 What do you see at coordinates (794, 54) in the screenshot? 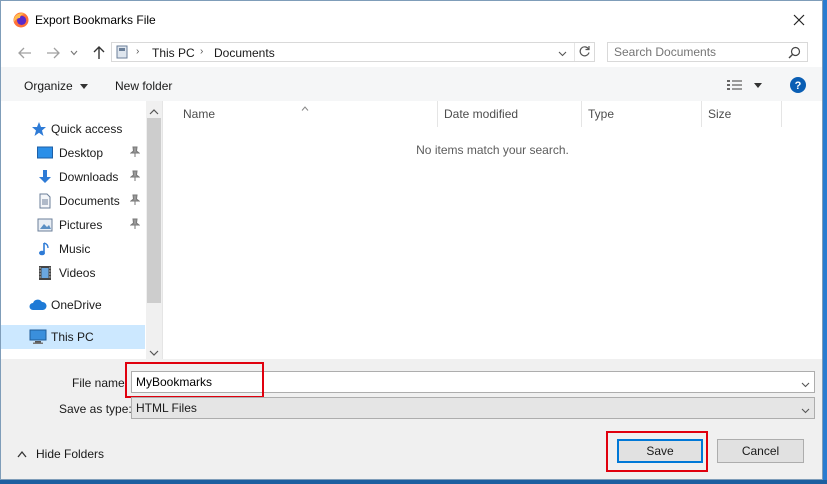
I see `search-icon` at bounding box center [794, 54].